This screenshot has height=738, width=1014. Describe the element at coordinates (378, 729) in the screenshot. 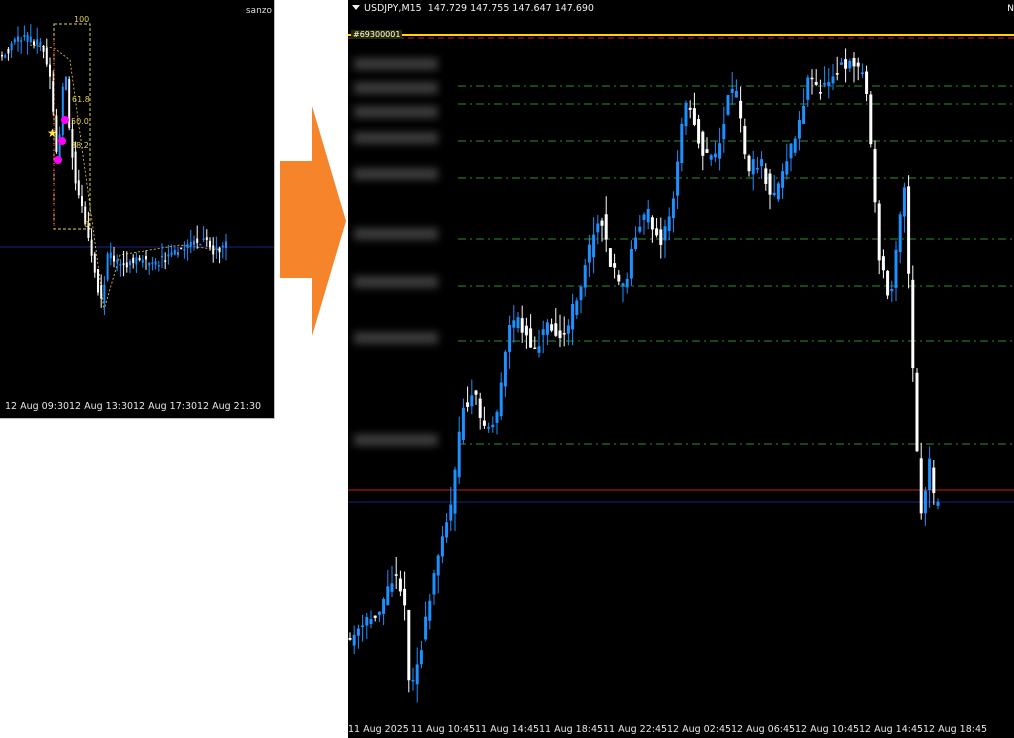

I see `time-axis-label: 11 Aug 2025` at that location.